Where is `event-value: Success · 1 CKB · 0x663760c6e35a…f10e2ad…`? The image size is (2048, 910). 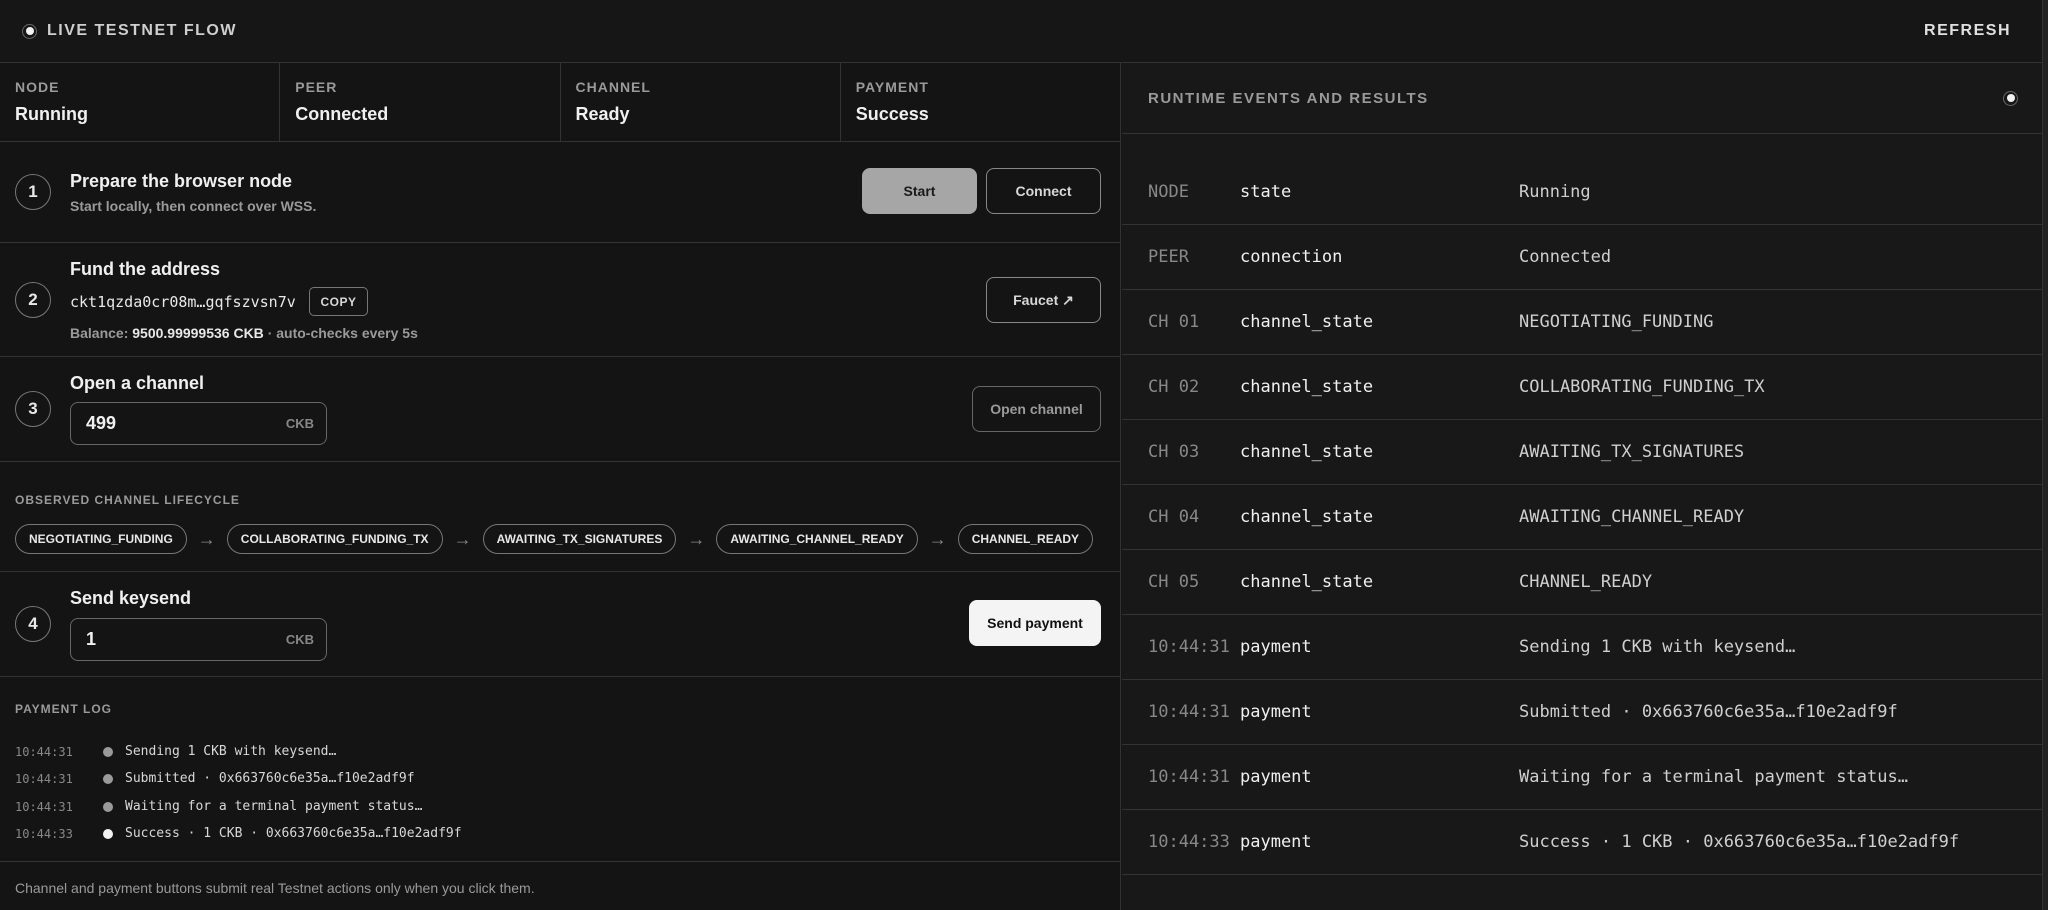 event-value: Success · 1 CKB · 0x663760c6e35a…f10e2ad… is located at coordinates (1739, 842).